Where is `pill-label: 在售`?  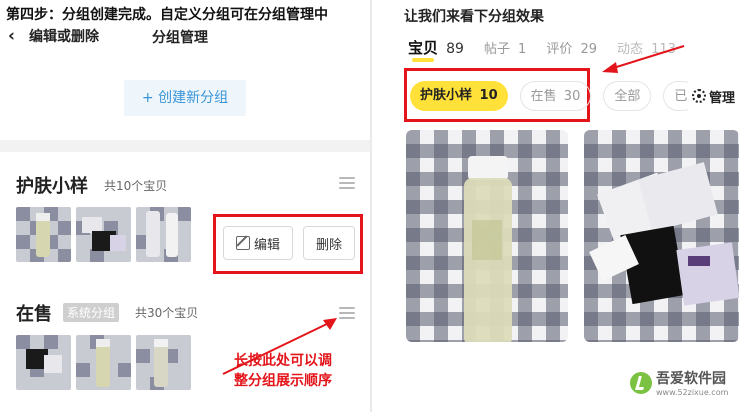 pill-label: 在售 is located at coordinates (543, 96).